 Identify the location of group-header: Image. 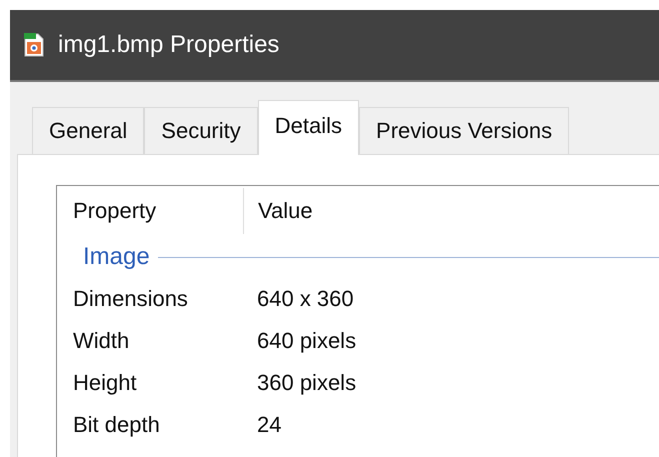
(116, 257).